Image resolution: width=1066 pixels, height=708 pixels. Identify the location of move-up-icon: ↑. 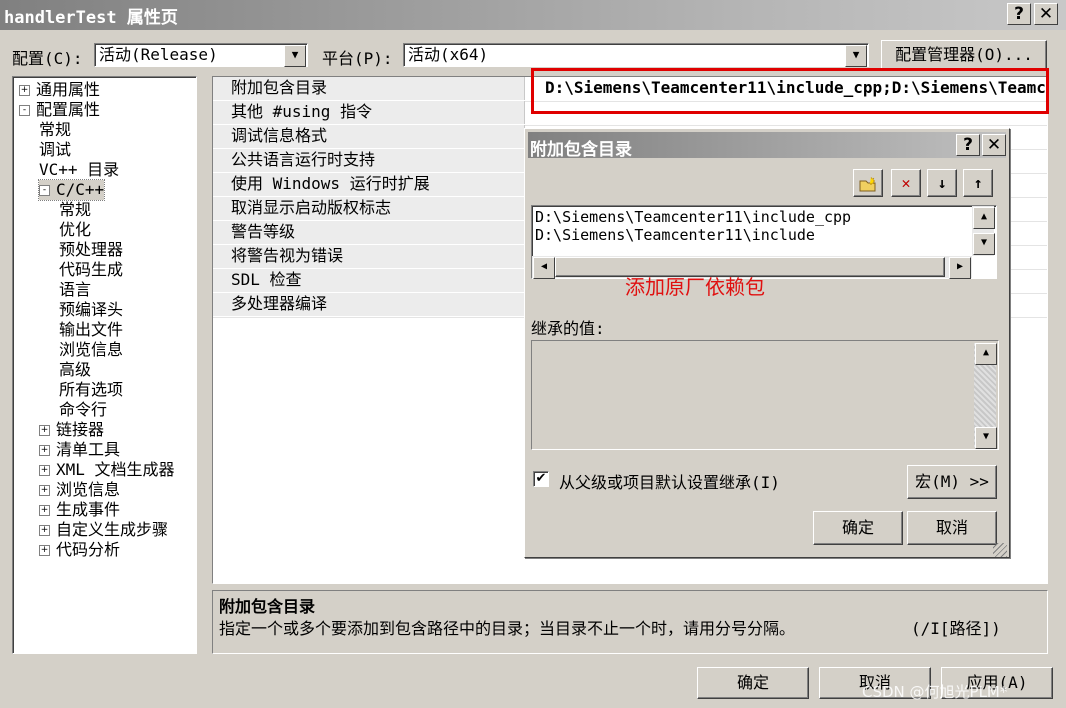
(978, 183).